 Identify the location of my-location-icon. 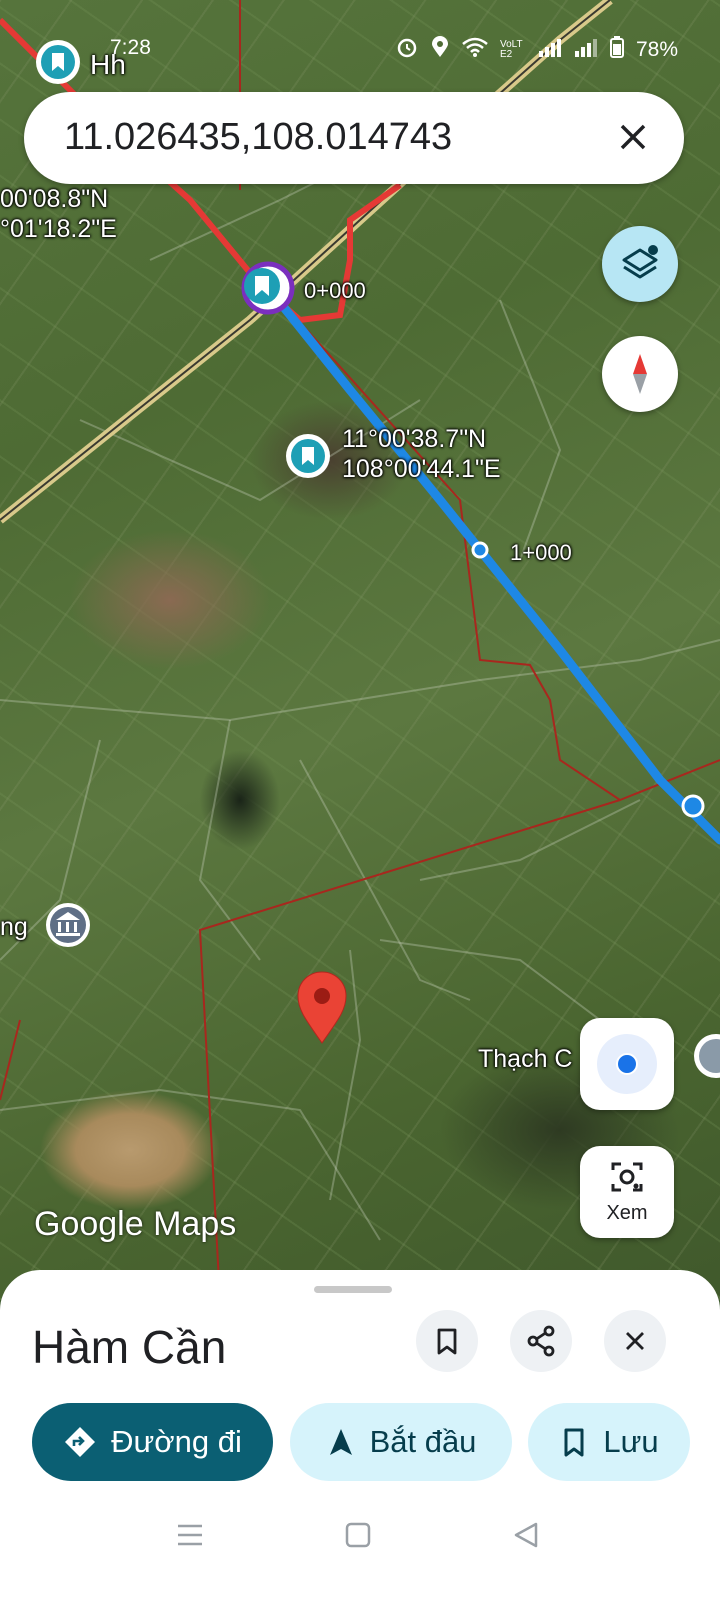
(627, 1064).